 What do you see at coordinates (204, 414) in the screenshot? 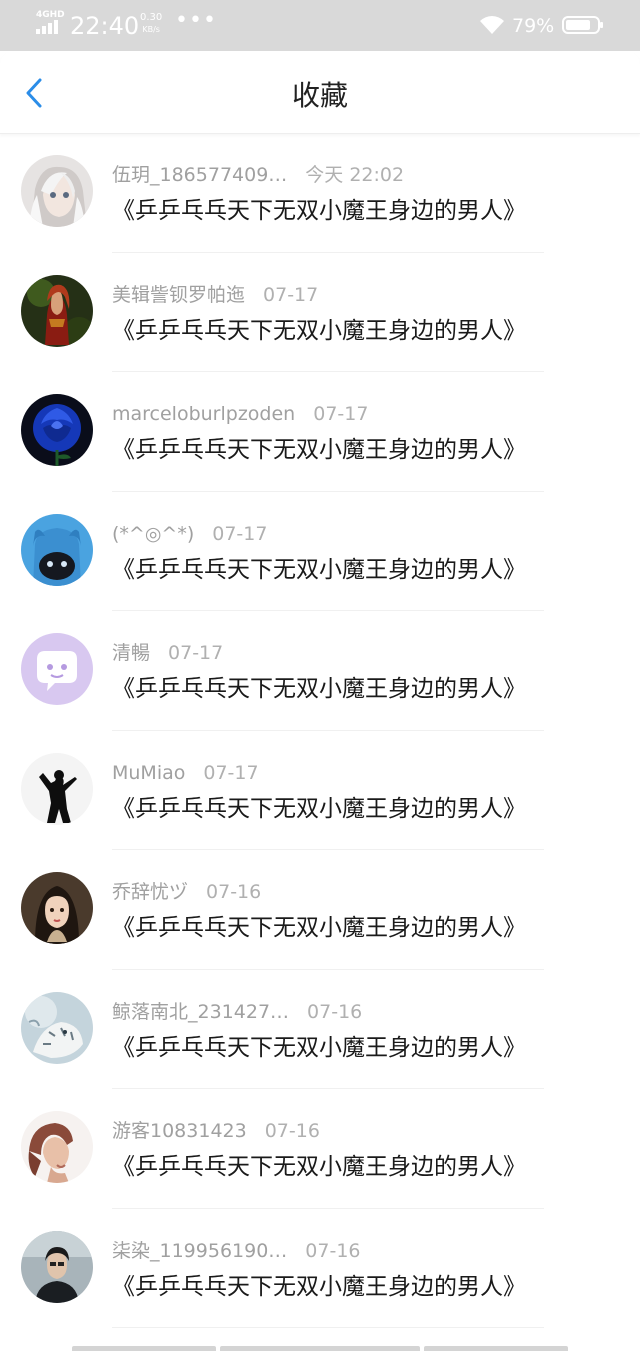
I see `username: marceloburlpzoden` at bounding box center [204, 414].